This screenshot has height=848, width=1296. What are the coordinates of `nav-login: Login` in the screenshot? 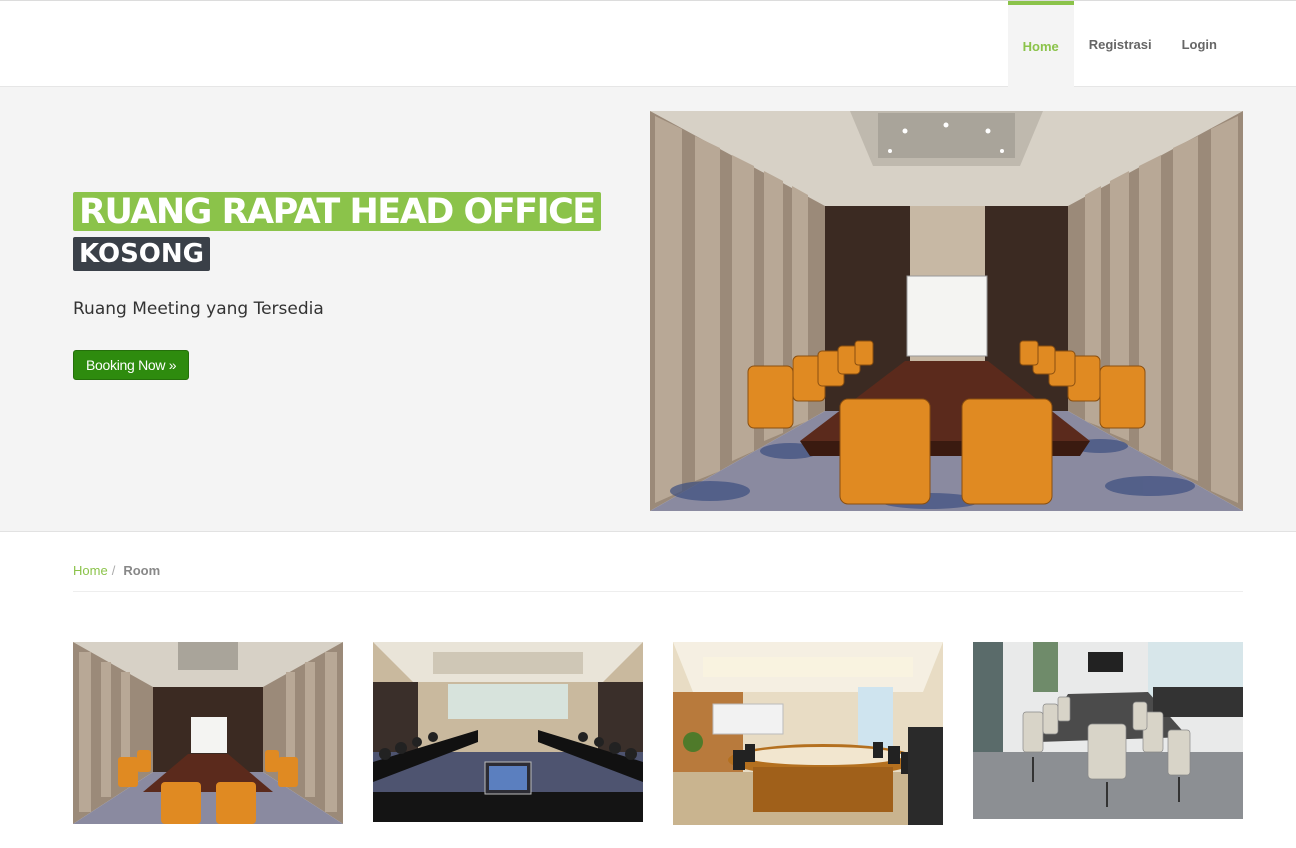 It's located at (1199, 44).